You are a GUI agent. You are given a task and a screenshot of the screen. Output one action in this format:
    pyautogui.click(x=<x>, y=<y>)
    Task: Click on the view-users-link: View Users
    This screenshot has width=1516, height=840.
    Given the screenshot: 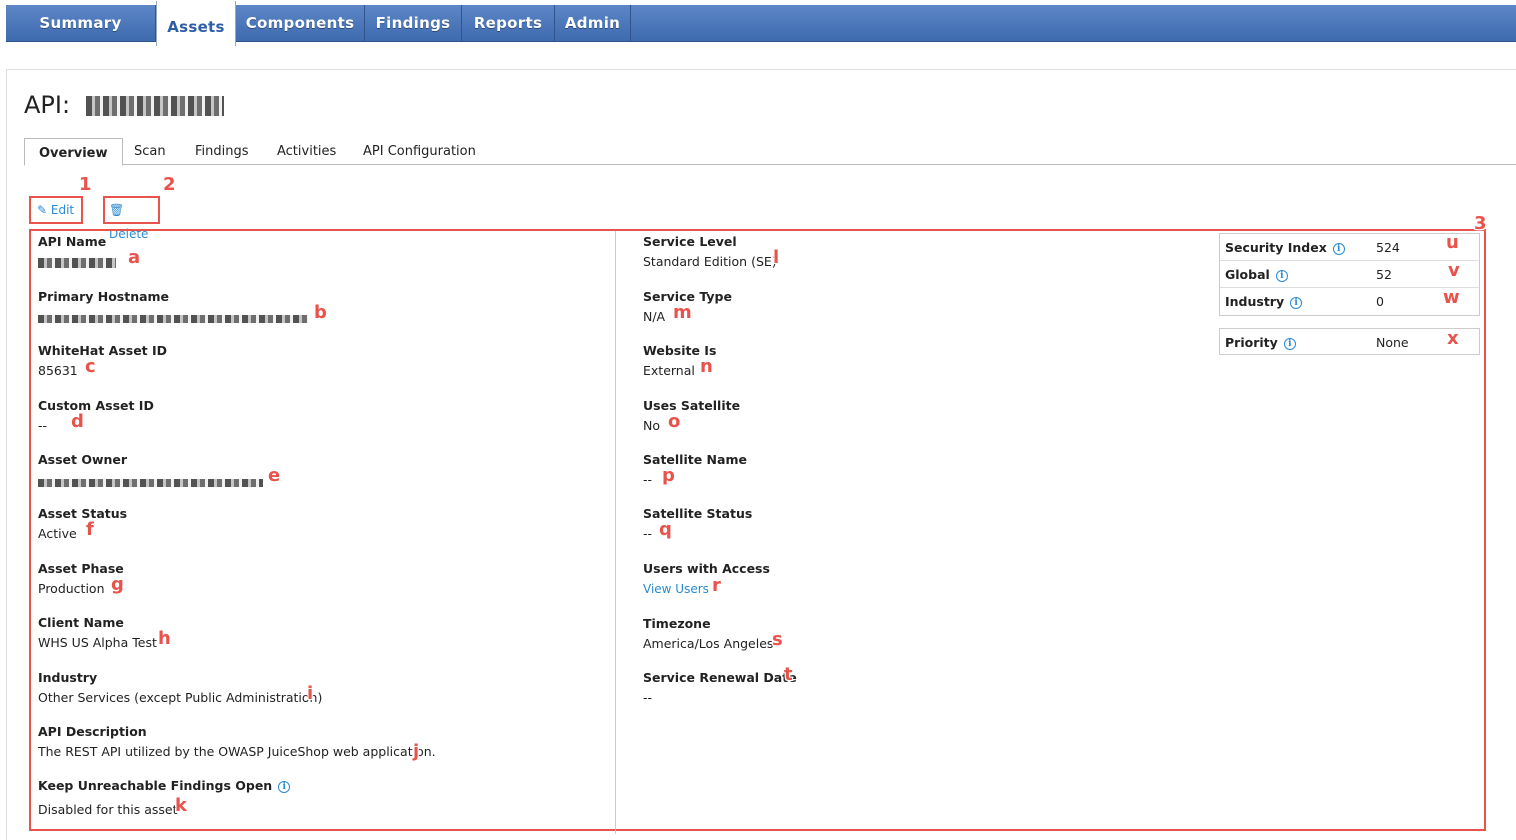 What is the action you would take?
    pyautogui.click(x=676, y=589)
    